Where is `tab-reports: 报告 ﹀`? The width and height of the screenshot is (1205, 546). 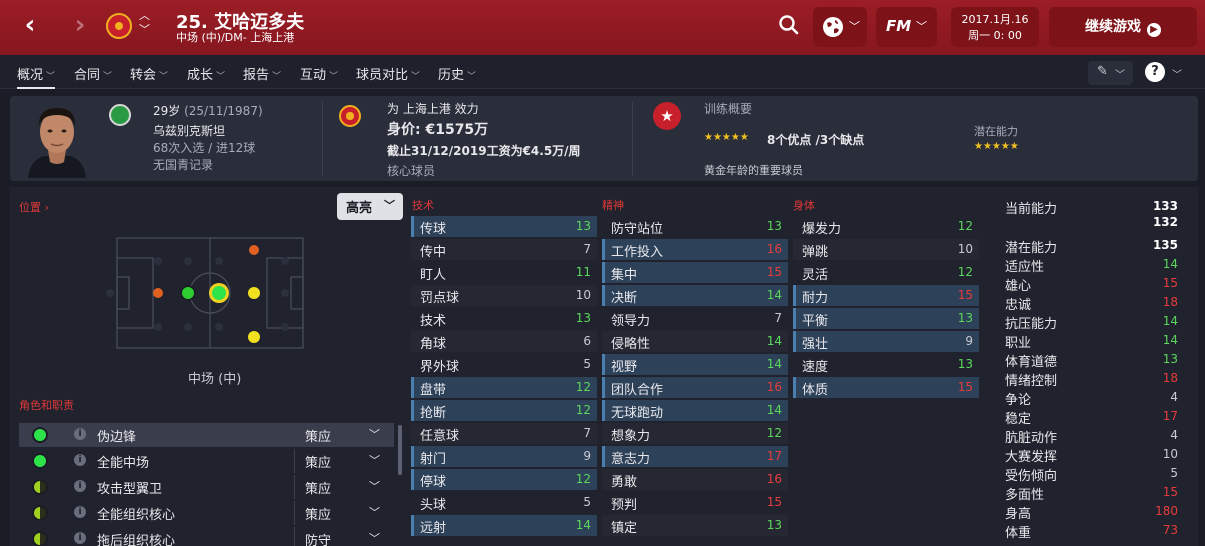
tab-reports: 报告 ﹀ is located at coordinates (262, 73).